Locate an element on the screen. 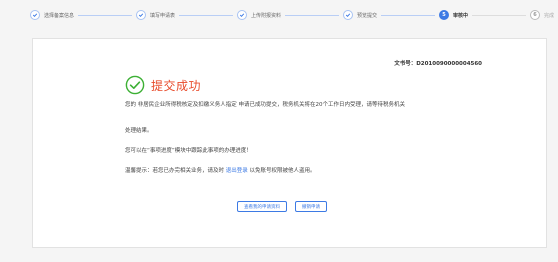 The width and height of the screenshot is (558, 262). step-label: 预览提交 is located at coordinates (367, 15).